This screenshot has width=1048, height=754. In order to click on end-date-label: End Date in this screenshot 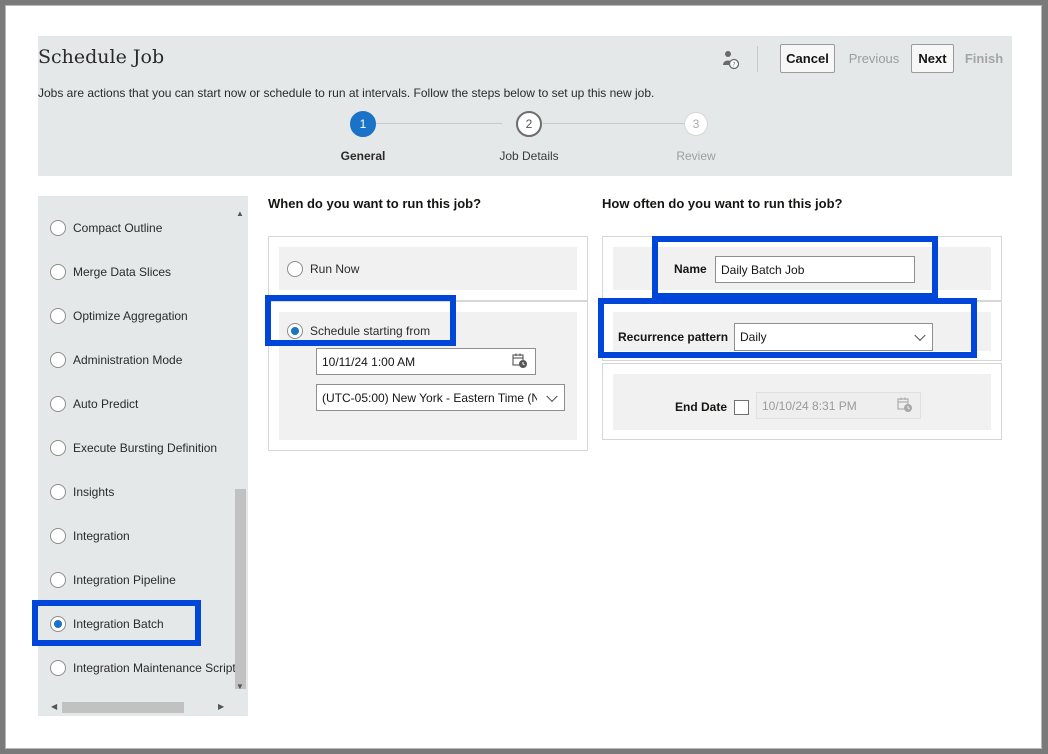, I will do `click(701, 407)`.